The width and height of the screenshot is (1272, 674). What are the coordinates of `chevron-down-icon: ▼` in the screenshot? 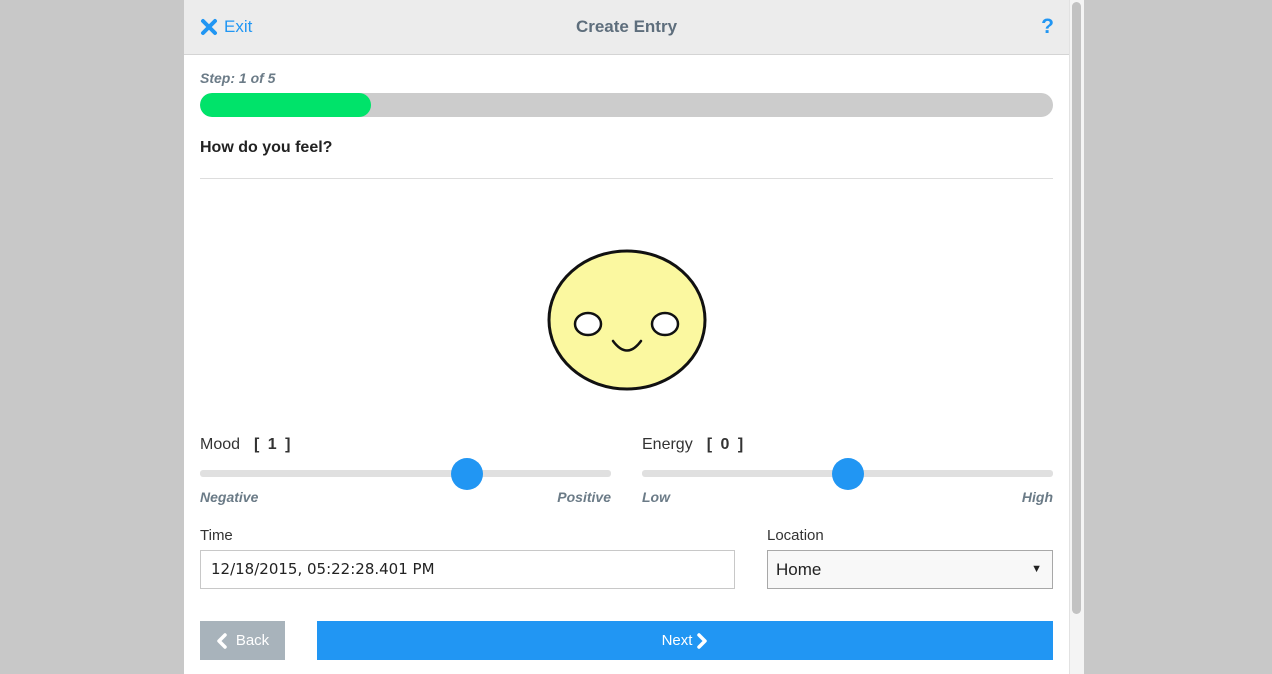 It's located at (1036, 569).